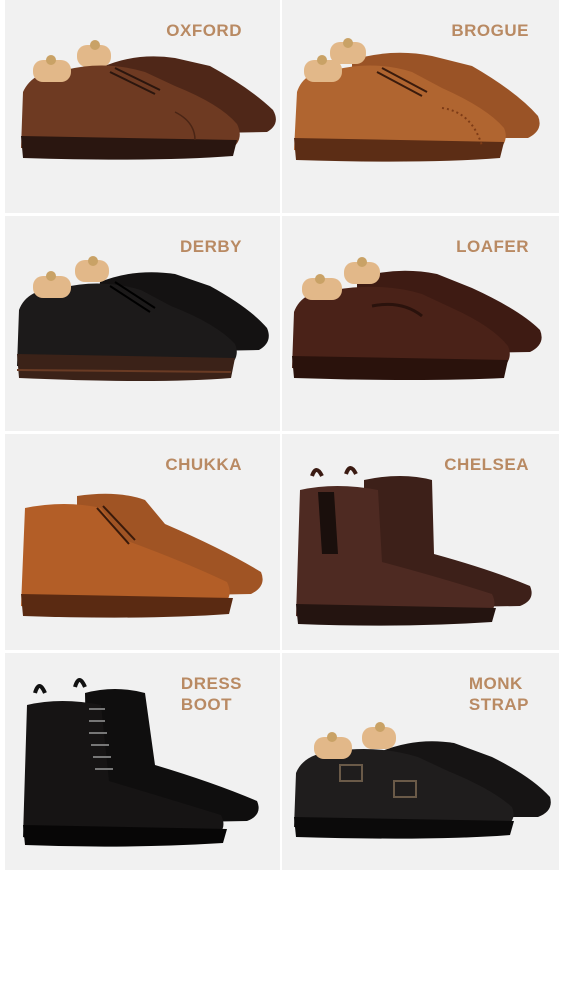 This screenshot has width=564, height=1001. What do you see at coordinates (143, 325) in the screenshot?
I see `tile-derby: DERBY` at bounding box center [143, 325].